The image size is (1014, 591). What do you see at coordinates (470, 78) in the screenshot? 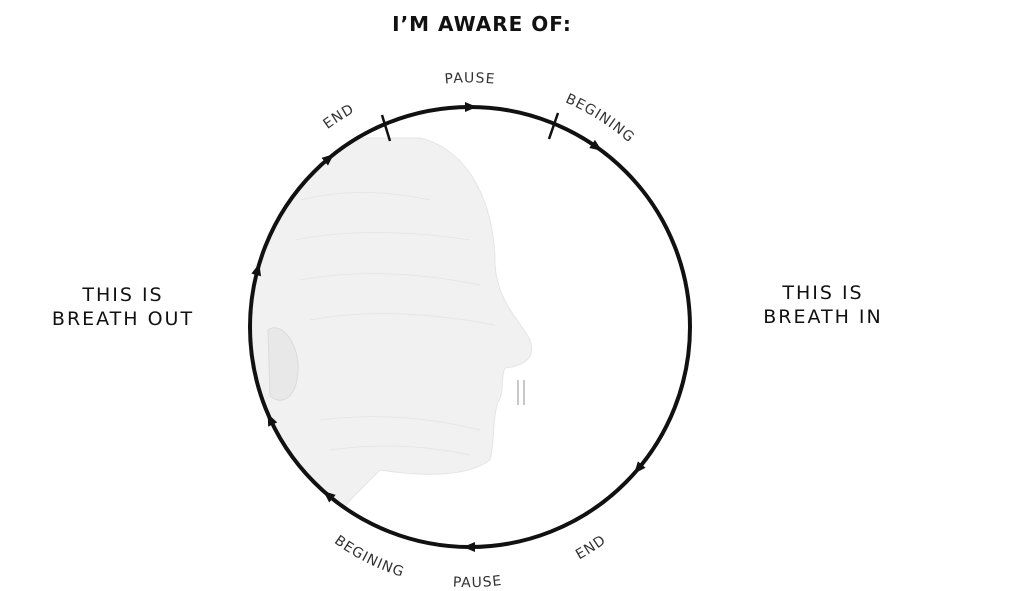
I see `phase-label-top-pause: PAUSE` at bounding box center [470, 78].